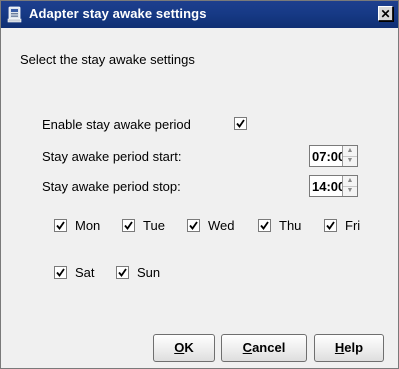 This screenshot has height=369, width=399. I want to click on stop-spinner-arrows: ▲ ▼, so click(349, 186).